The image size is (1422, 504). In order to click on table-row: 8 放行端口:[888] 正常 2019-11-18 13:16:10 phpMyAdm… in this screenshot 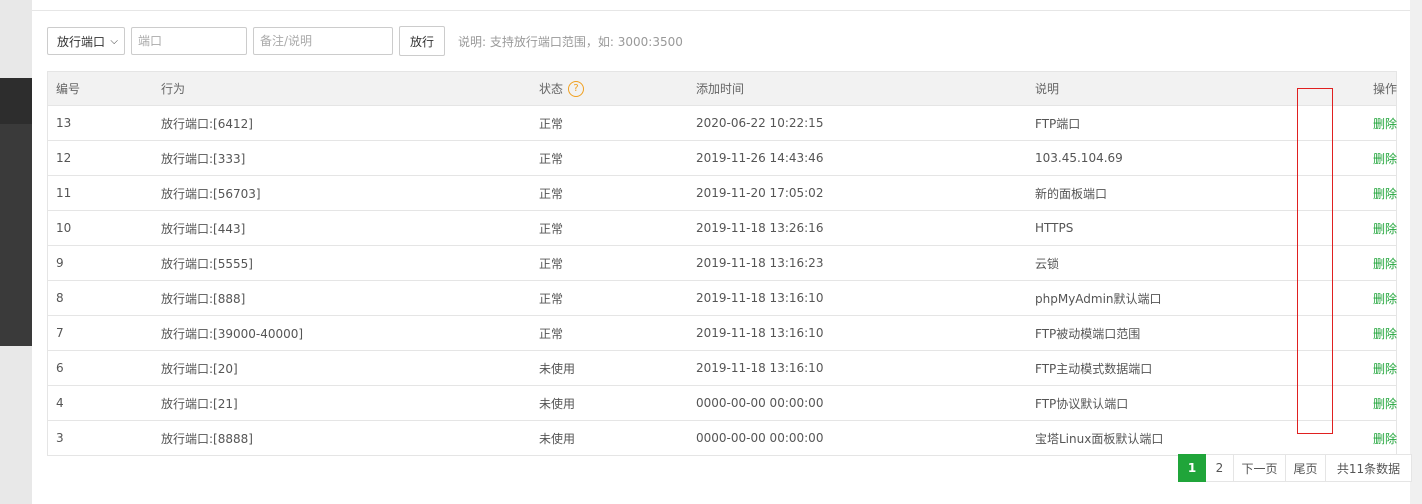, I will do `click(722, 298)`.